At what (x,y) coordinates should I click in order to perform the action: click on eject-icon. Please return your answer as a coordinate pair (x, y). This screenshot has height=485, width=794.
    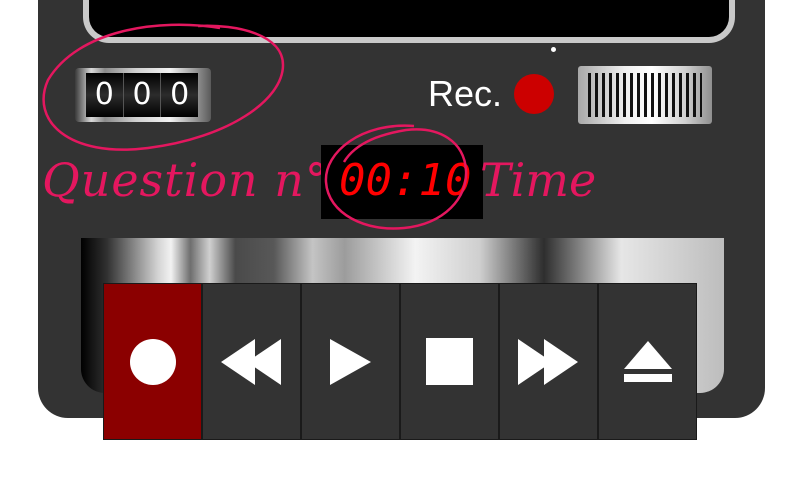
    Looking at the image, I should click on (647, 361).